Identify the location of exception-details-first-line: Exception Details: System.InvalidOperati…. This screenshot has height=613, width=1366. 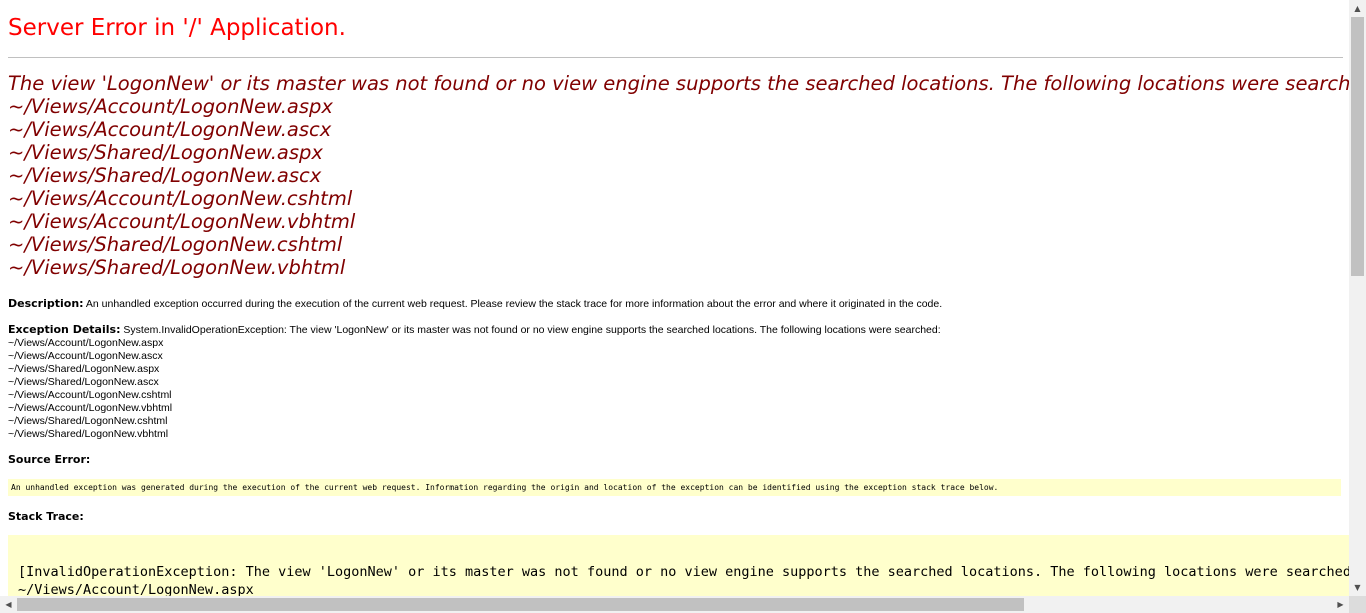
(474, 330).